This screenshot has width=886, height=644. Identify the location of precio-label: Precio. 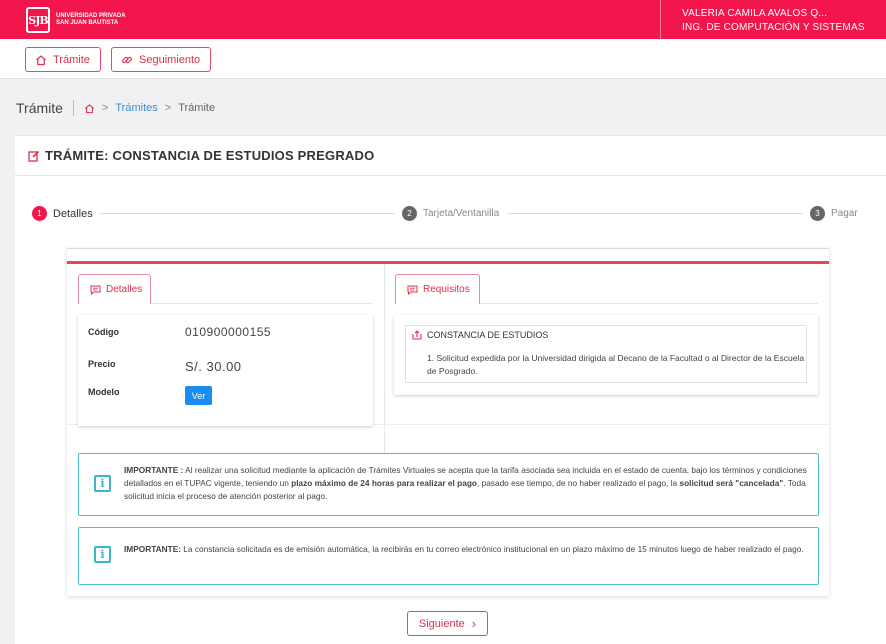
(102, 363).